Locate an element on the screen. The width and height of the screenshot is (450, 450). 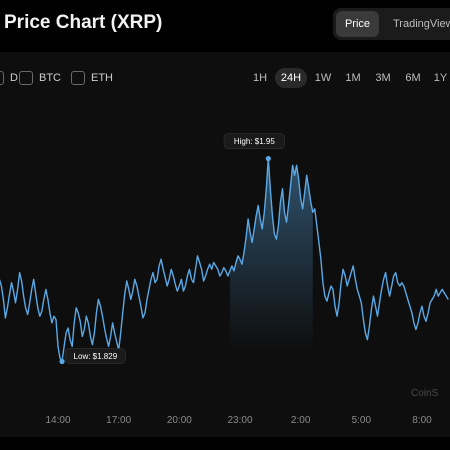
x-tick-label: 17:00 is located at coordinates (118, 420).